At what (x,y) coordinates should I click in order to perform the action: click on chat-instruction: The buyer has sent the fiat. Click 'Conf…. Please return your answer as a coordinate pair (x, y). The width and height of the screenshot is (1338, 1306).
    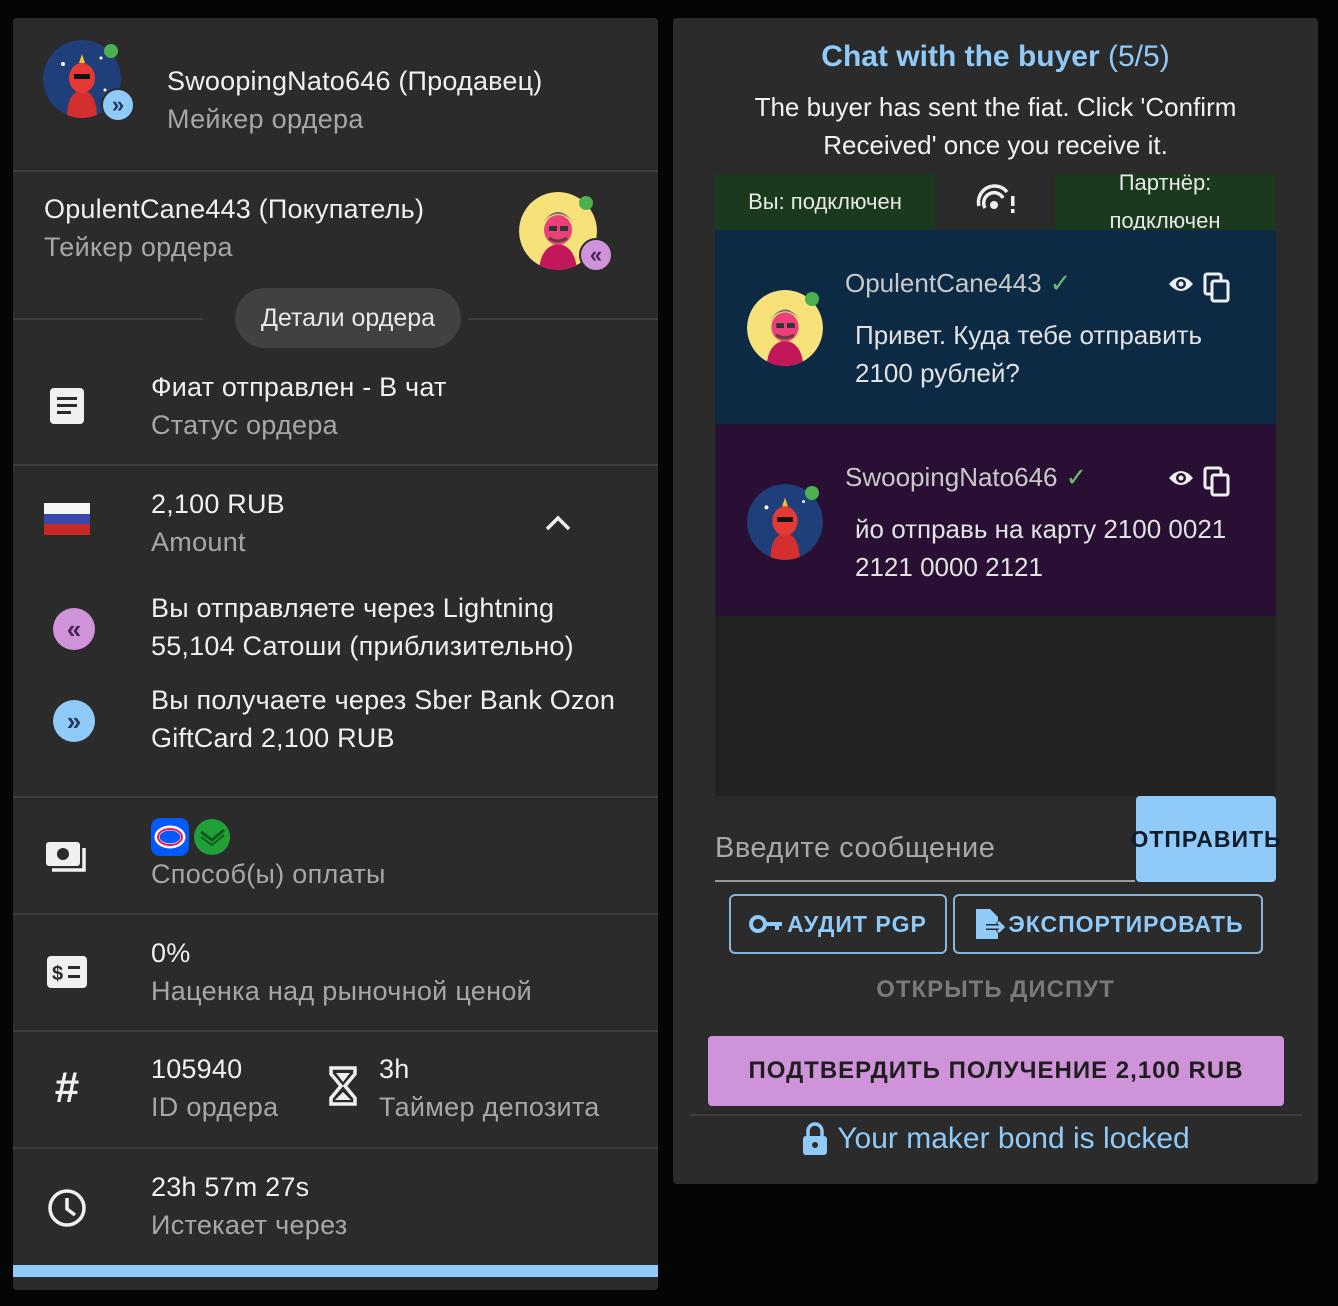
    Looking at the image, I should click on (995, 126).